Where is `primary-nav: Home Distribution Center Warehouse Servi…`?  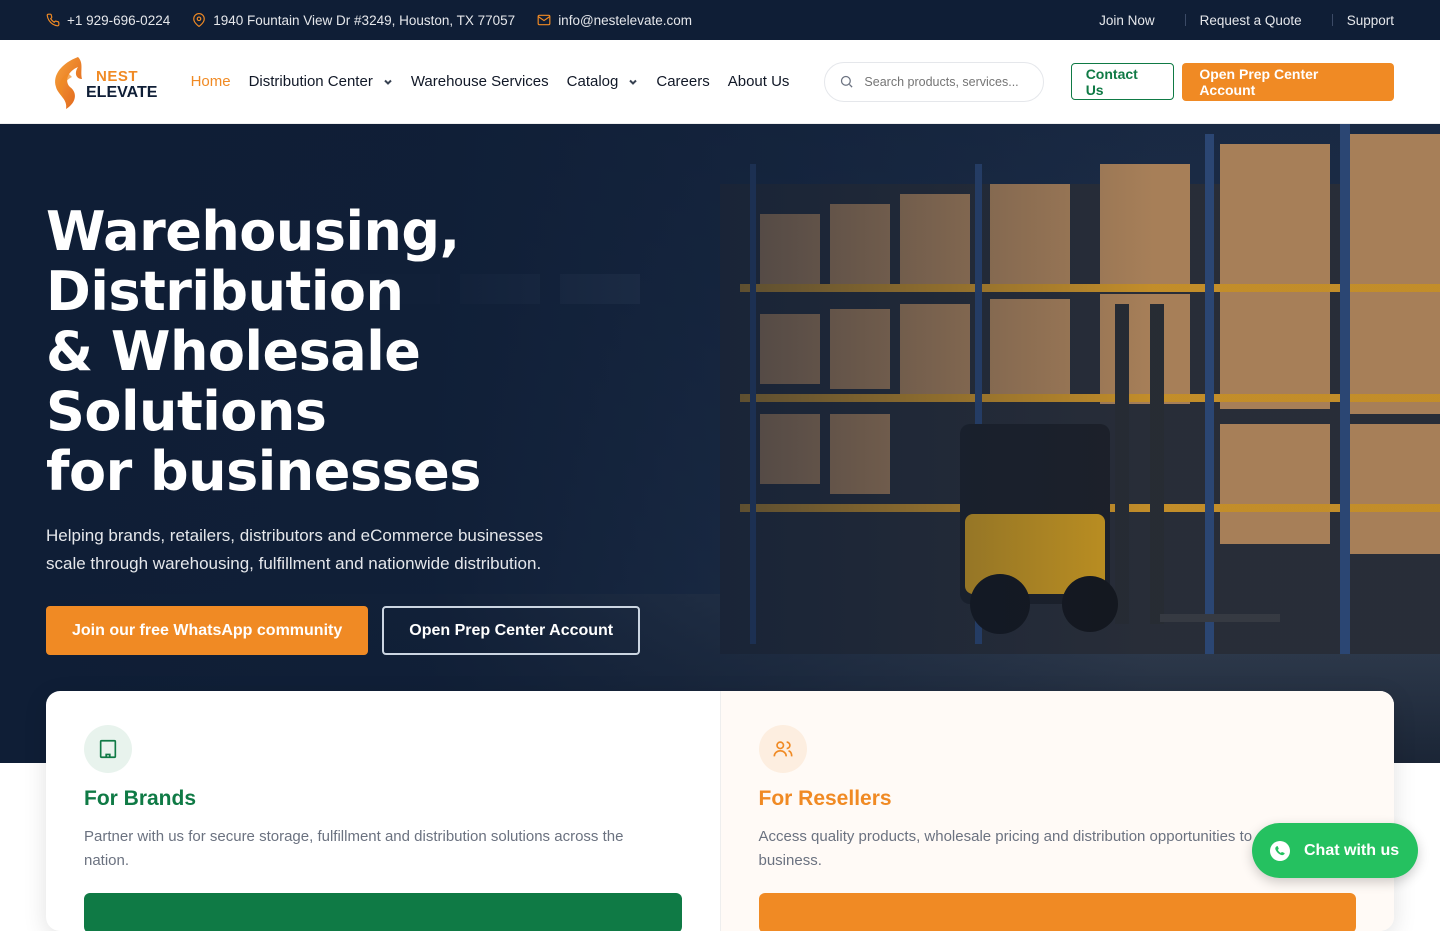
primary-nav: Home Distribution Center Warehouse Servi… is located at coordinates (499, 81).